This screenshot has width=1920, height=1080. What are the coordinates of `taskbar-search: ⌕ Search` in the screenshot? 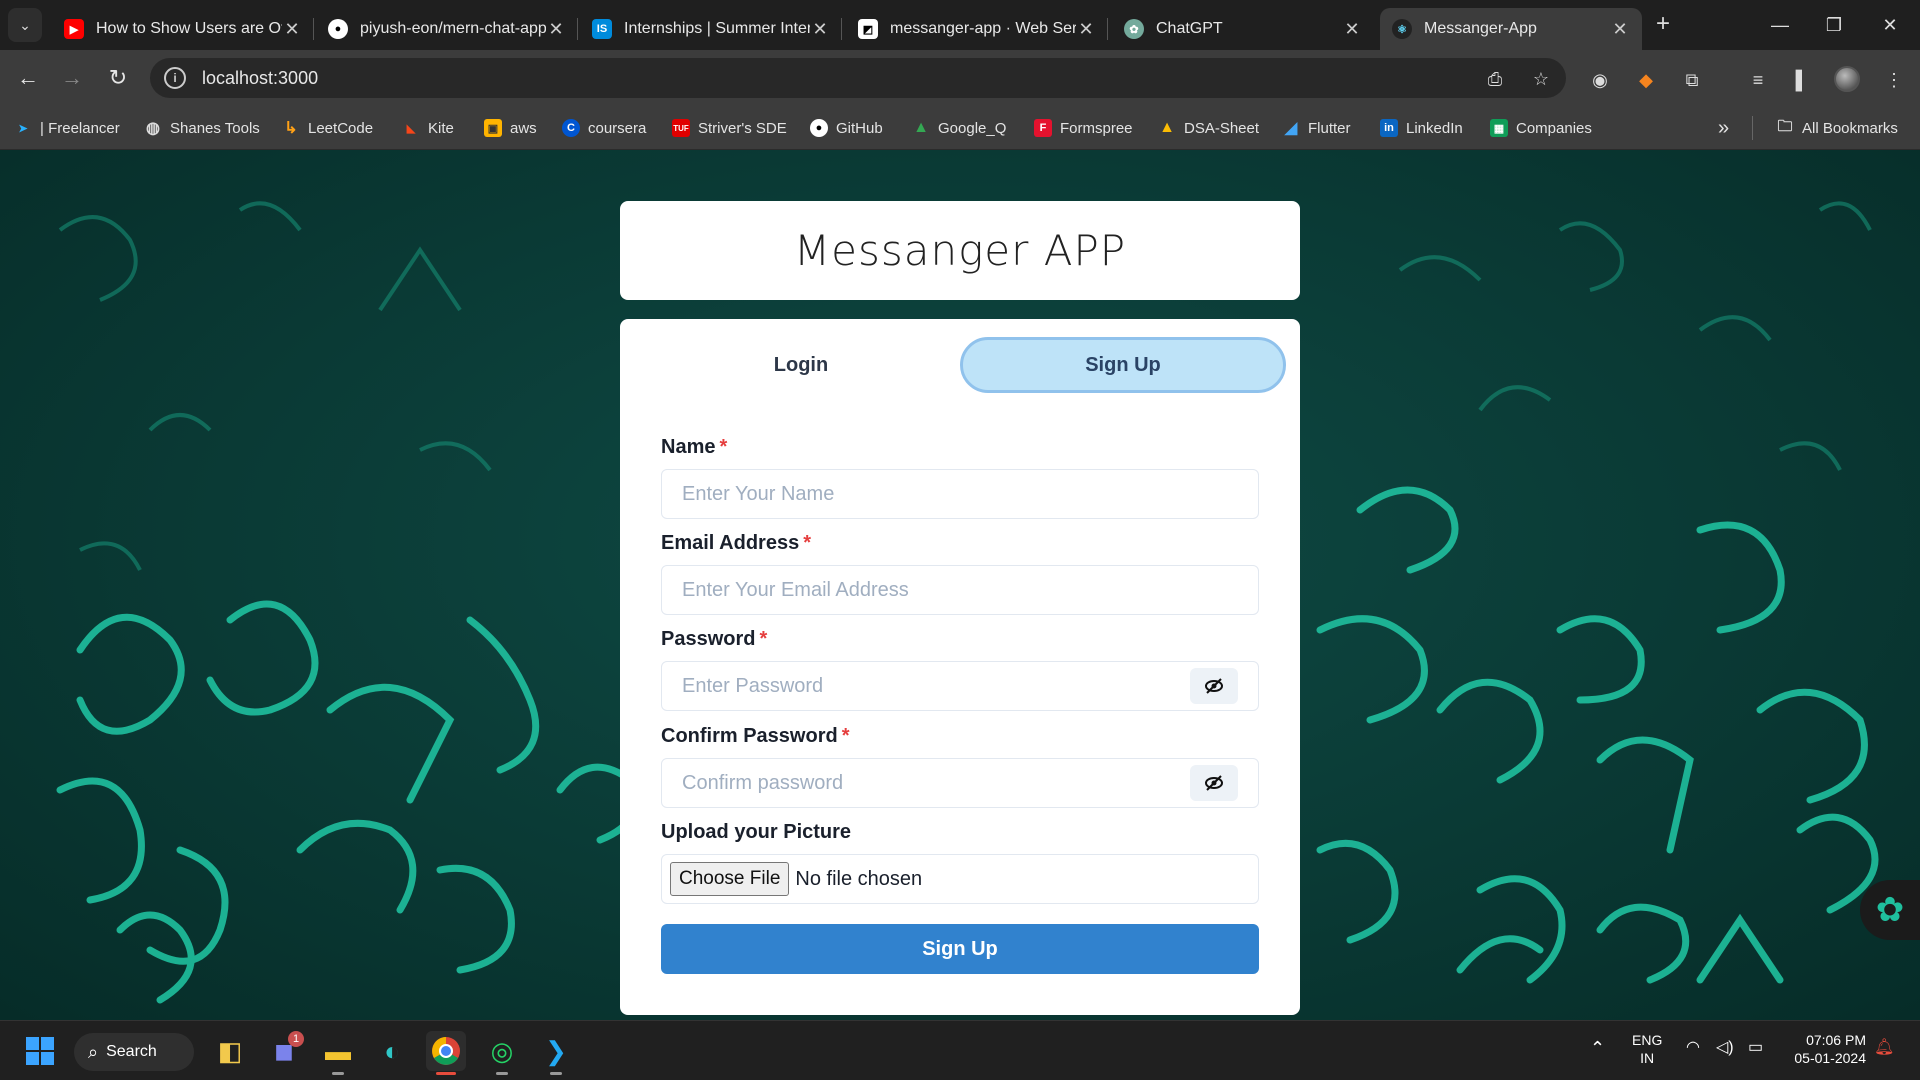 It's located at (134, 1052).